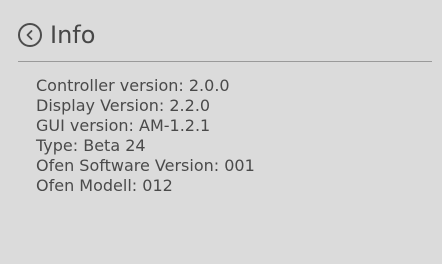 The image size is (442, 264). I want to click on chevron-left-icon, so click(30, 35).